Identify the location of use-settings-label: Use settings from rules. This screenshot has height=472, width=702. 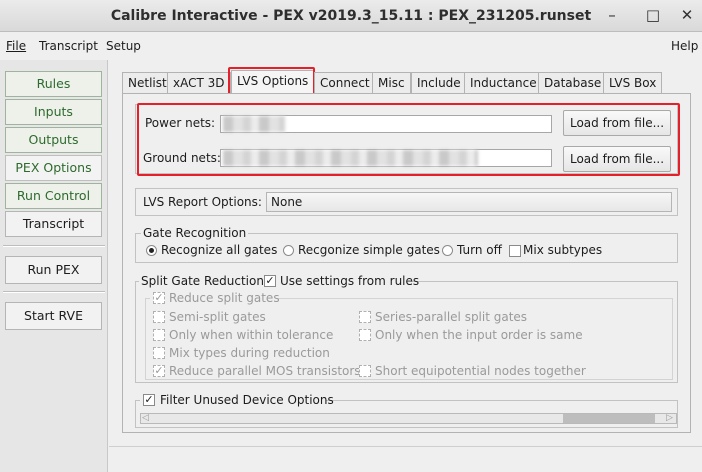
(350, 281).